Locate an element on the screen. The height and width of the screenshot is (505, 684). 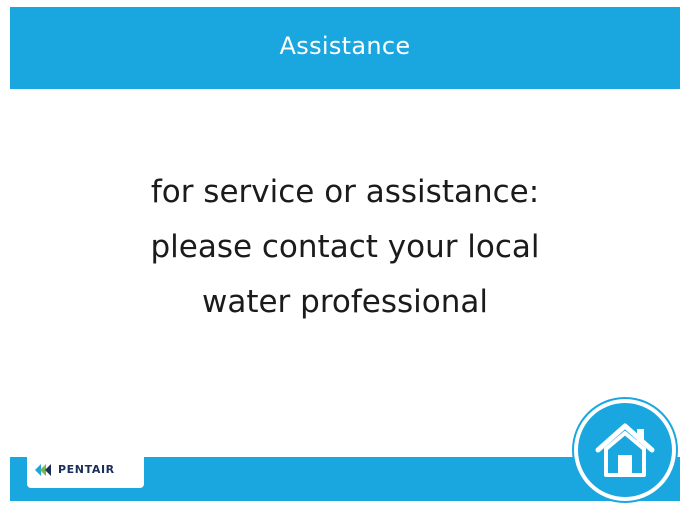
pentair-logo: PENTAIR is located at coordinates (85, 469).